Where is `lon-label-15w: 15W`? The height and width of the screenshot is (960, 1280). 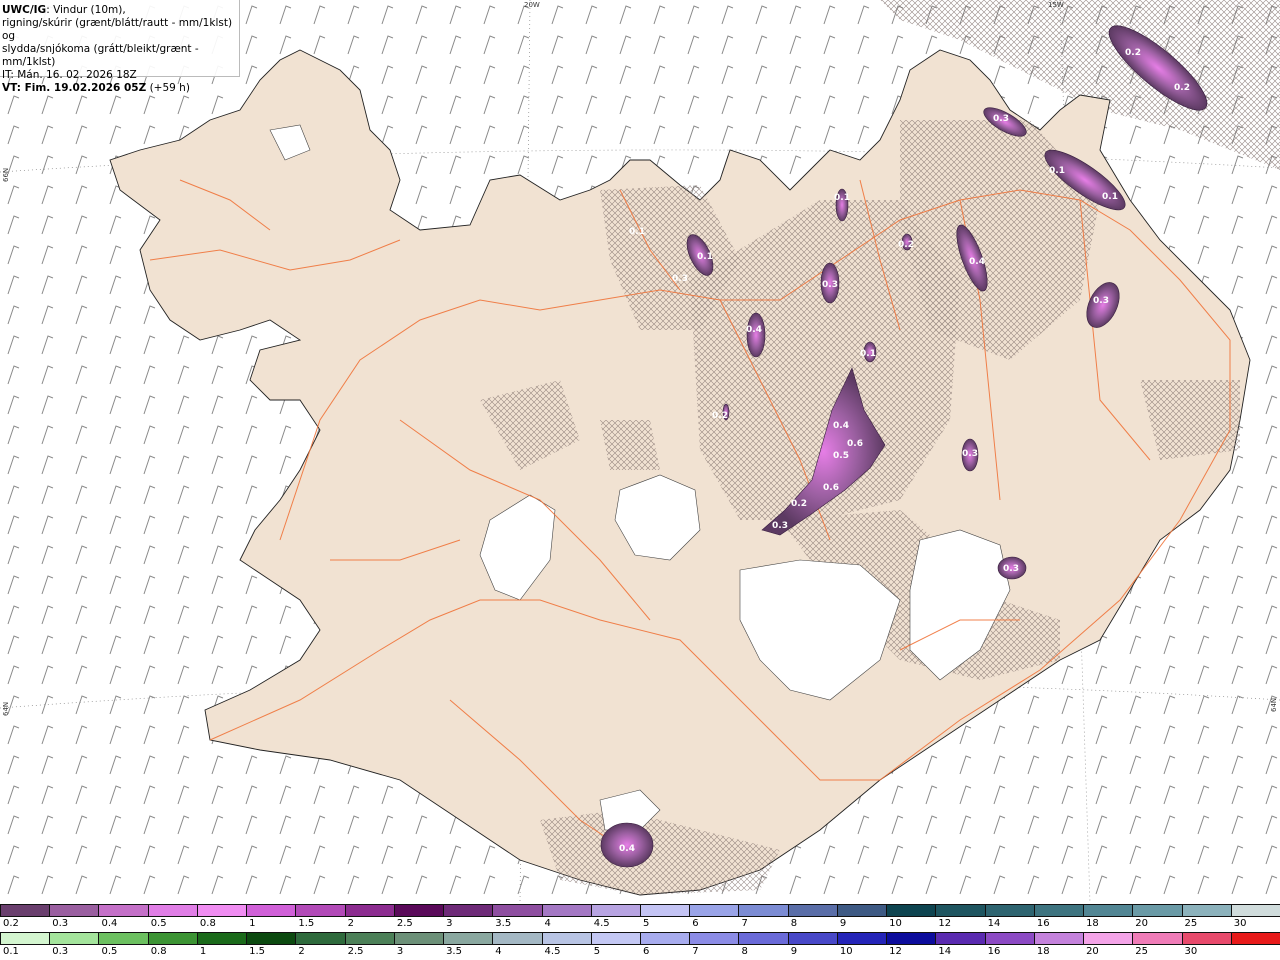 lon-label-15w: 15W is located at coordinates (1056, 5).